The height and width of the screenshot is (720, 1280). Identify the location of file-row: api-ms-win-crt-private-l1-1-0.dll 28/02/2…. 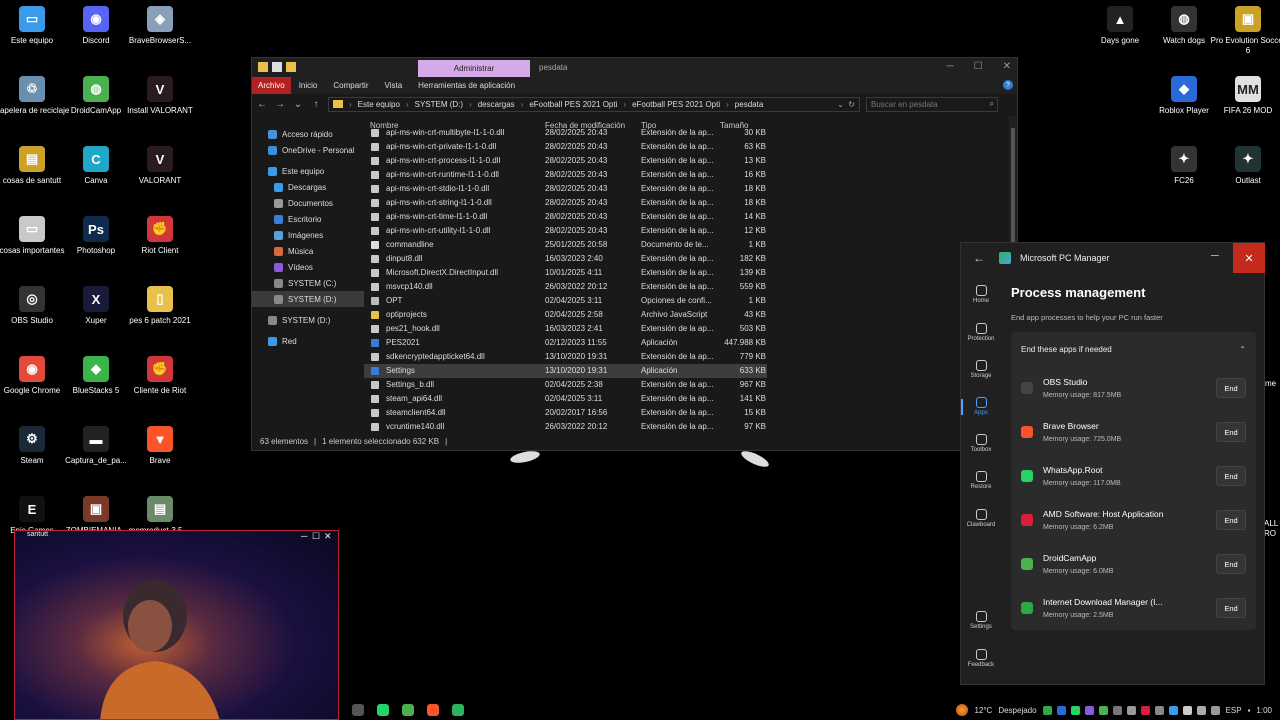
(690, 147).